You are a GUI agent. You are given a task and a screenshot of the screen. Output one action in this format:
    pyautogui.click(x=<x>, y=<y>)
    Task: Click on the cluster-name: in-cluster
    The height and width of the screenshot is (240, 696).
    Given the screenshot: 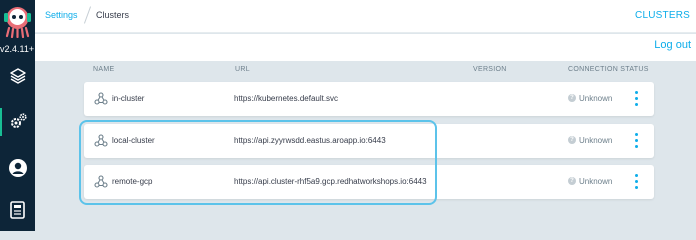 What is the action you would take?
    pyautogui.click(x=128, y=98)
    